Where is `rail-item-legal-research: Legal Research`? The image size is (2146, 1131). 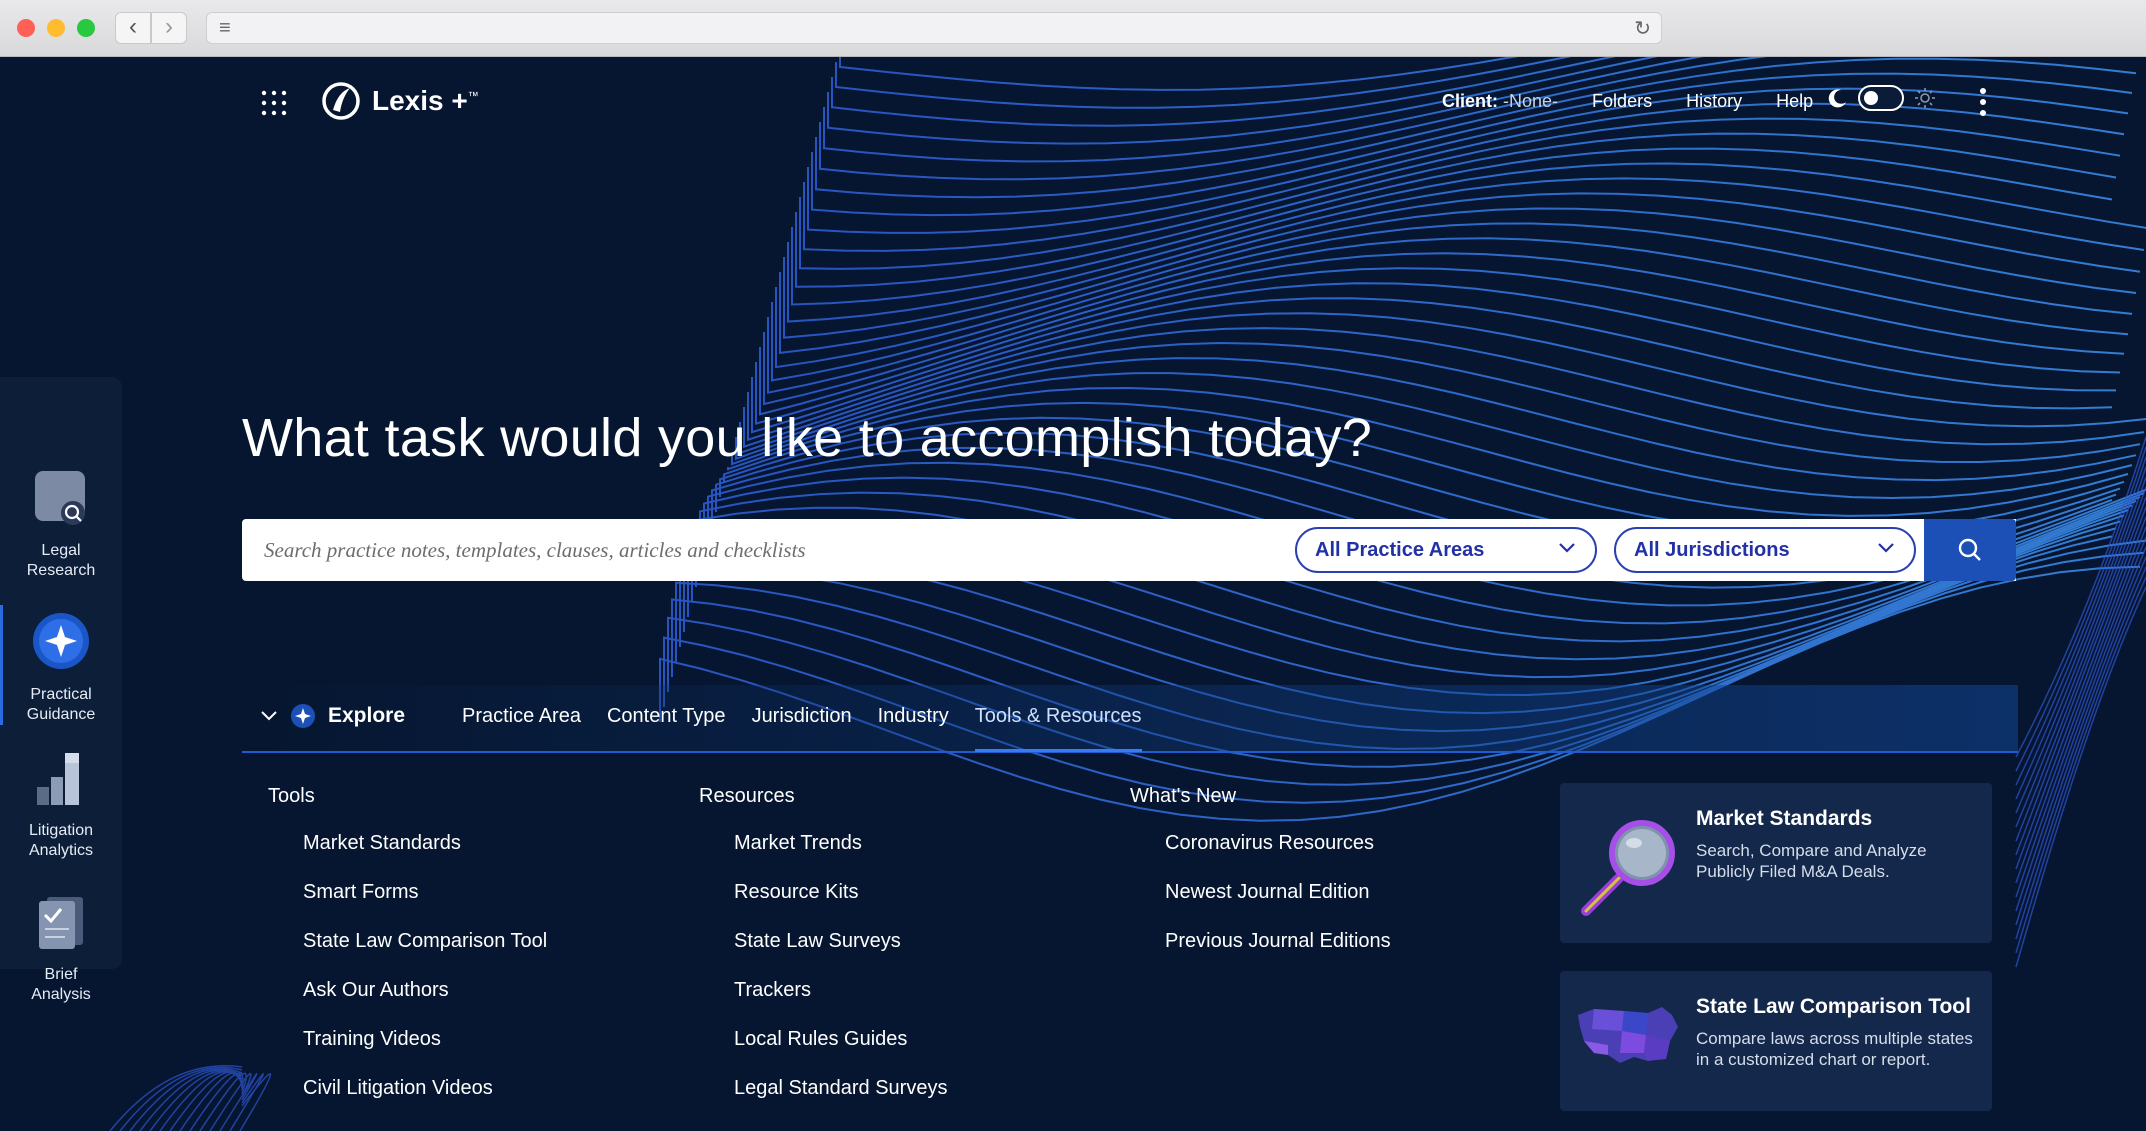 rail-item-legal-research: Legal Research is located at coordinates (61, 525).